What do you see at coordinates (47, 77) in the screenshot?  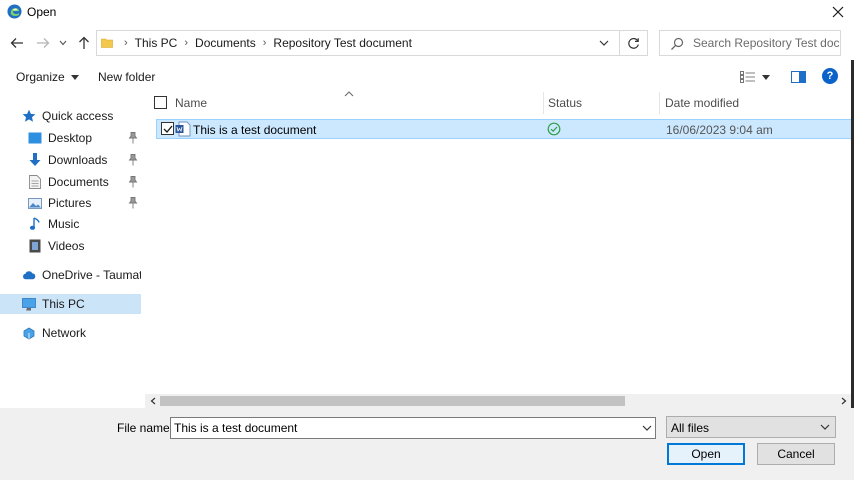 I see `organize-button: Organize` at bounding box center [47, 77].